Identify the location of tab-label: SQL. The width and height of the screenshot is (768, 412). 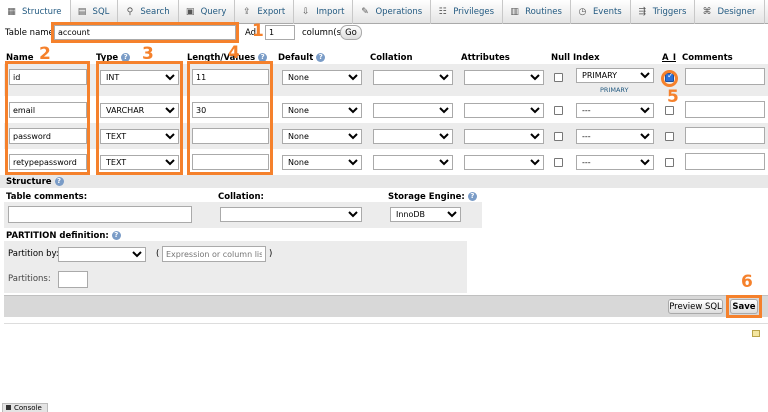
(101, 12).